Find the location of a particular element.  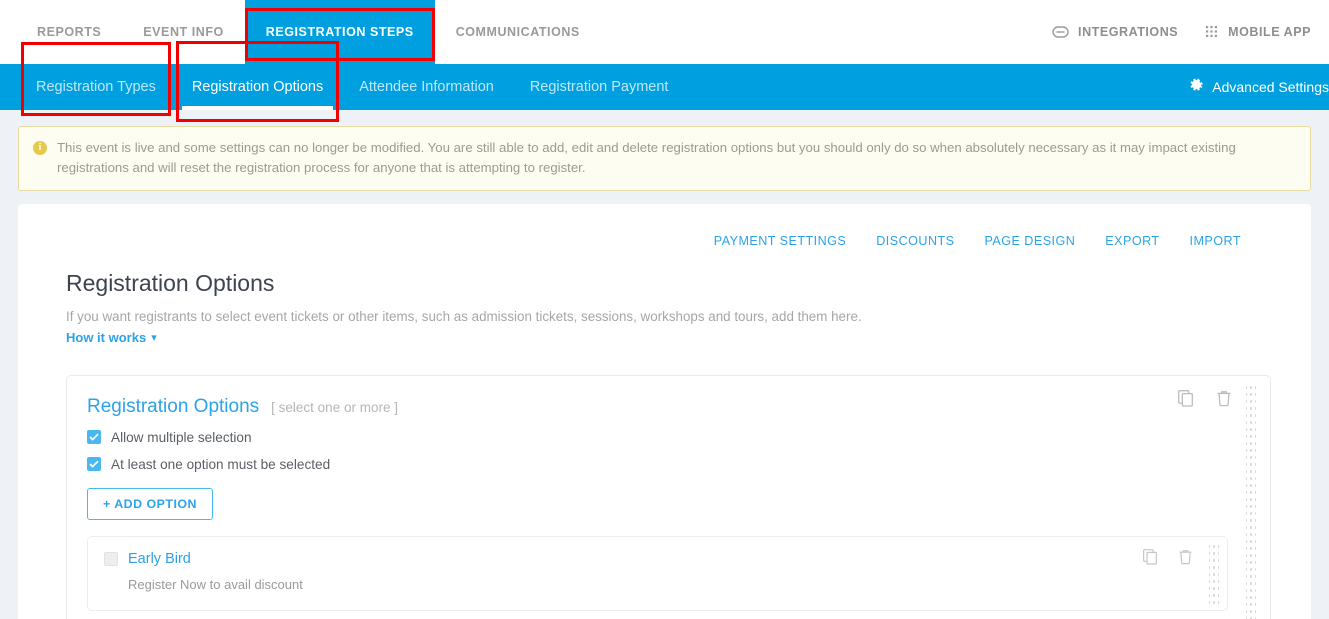

tab-reports: REPORTS is located at coordinates (69, 32).